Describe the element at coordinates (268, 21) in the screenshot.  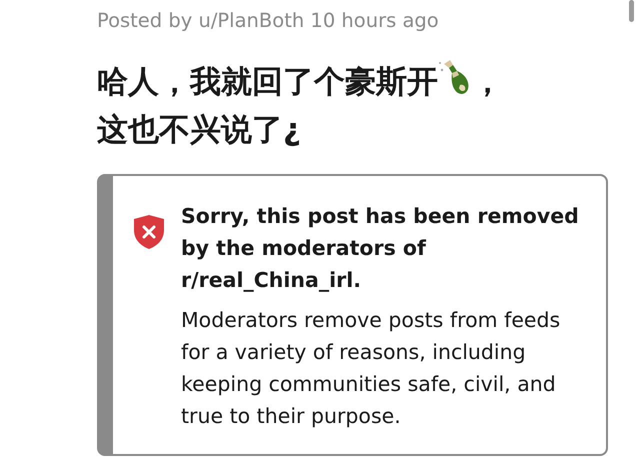
I see `post-byline: Posted by u/PlanBoth 10 hours ago` at that location.